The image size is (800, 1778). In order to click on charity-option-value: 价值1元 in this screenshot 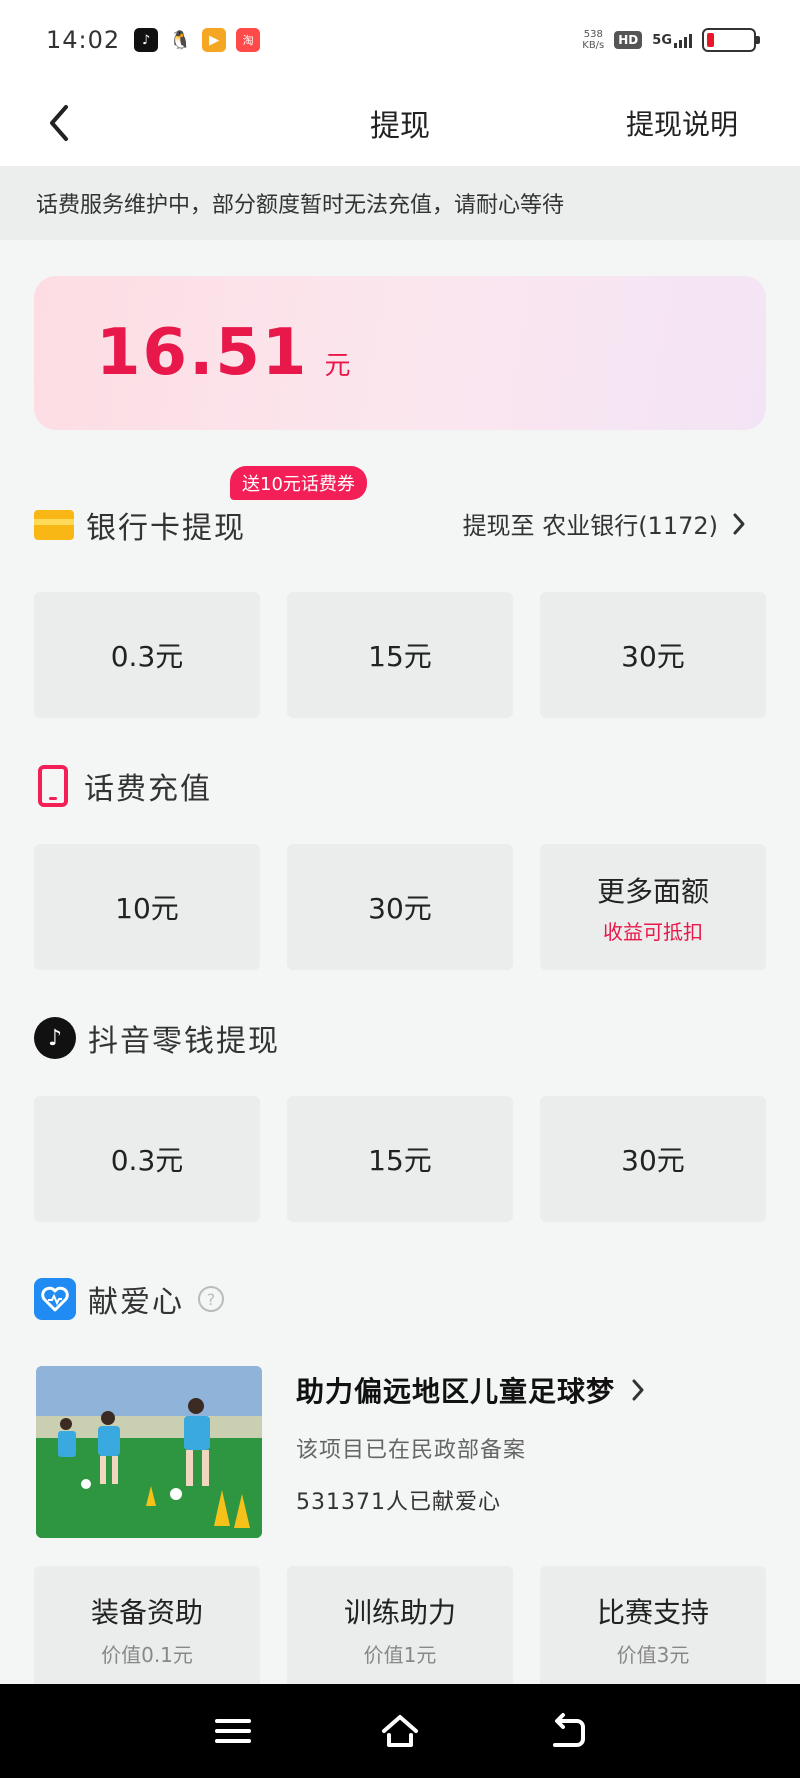, I will do `click(400, 1654)`.